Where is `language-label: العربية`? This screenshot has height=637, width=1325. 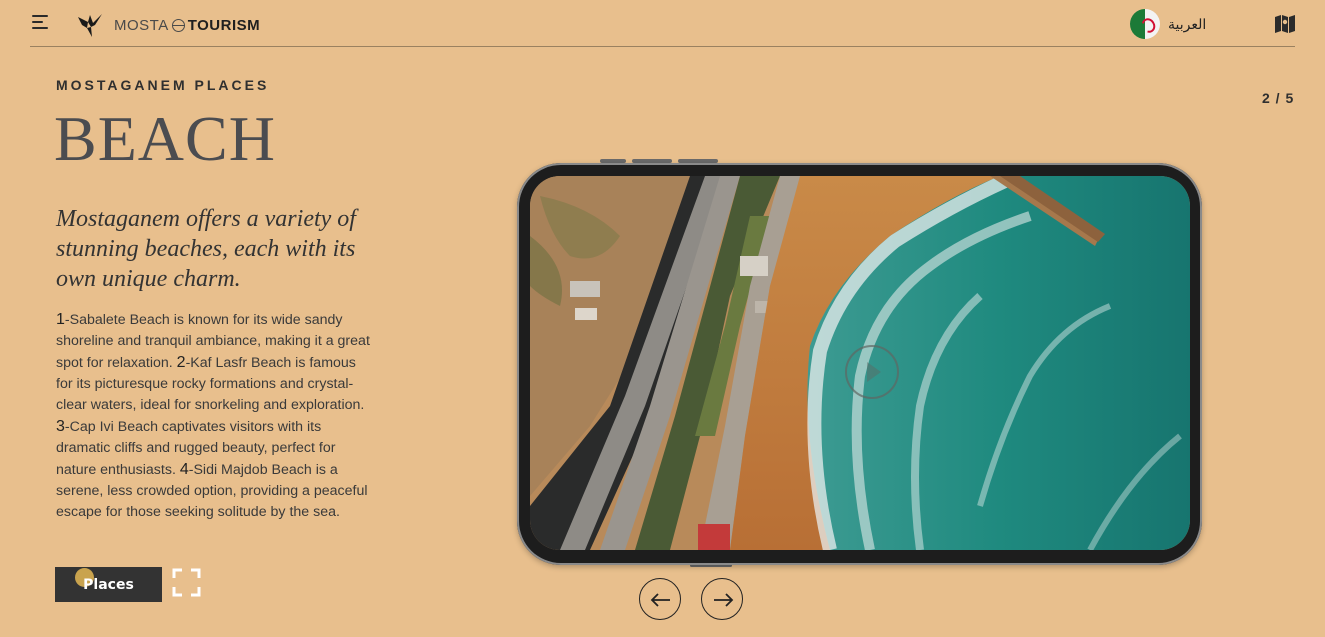
language-label: العربية is located at coordinates (1187, 23).